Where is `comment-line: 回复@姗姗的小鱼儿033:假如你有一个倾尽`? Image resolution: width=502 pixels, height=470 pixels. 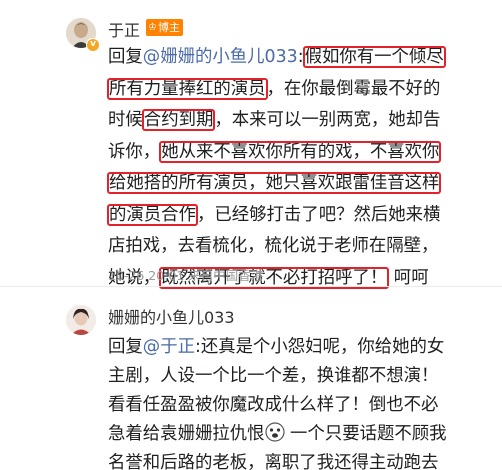 comment-line: 回复@姗姗的小鱼儿033:假如你有一个倾尽 is located at coordinates (277, 57).